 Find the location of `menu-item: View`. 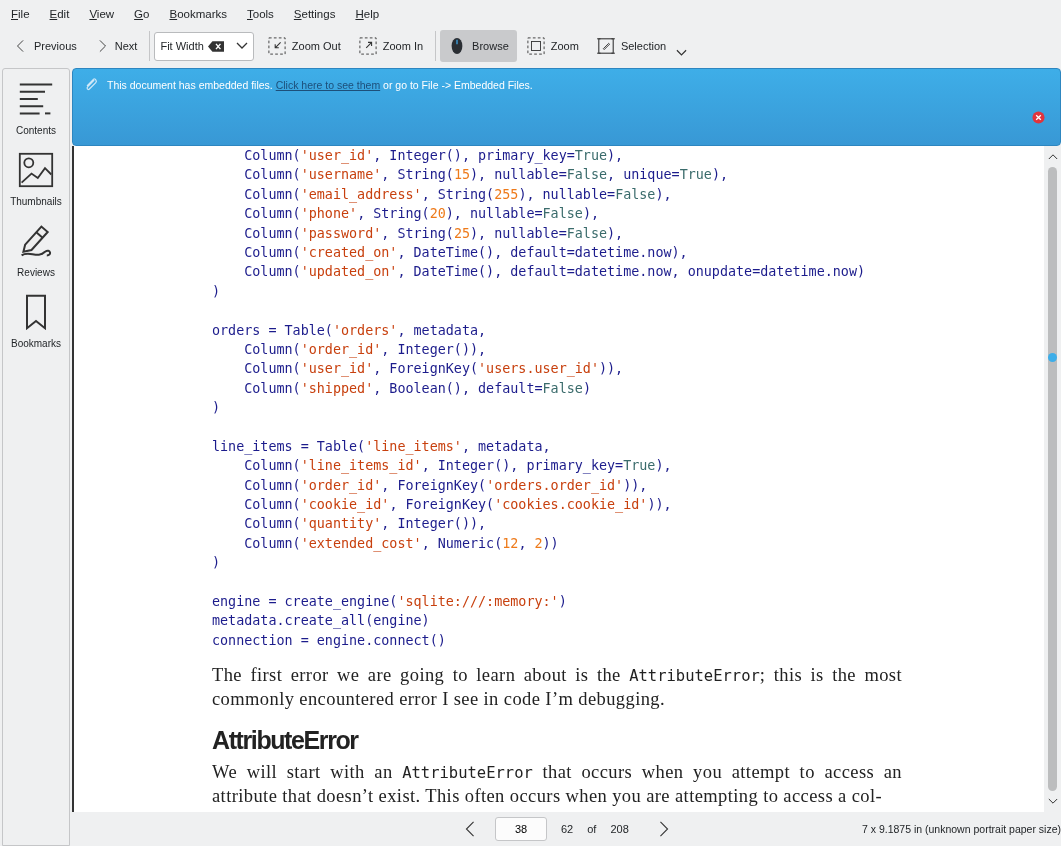

menu-item: View is located at coordinates (102, 14).